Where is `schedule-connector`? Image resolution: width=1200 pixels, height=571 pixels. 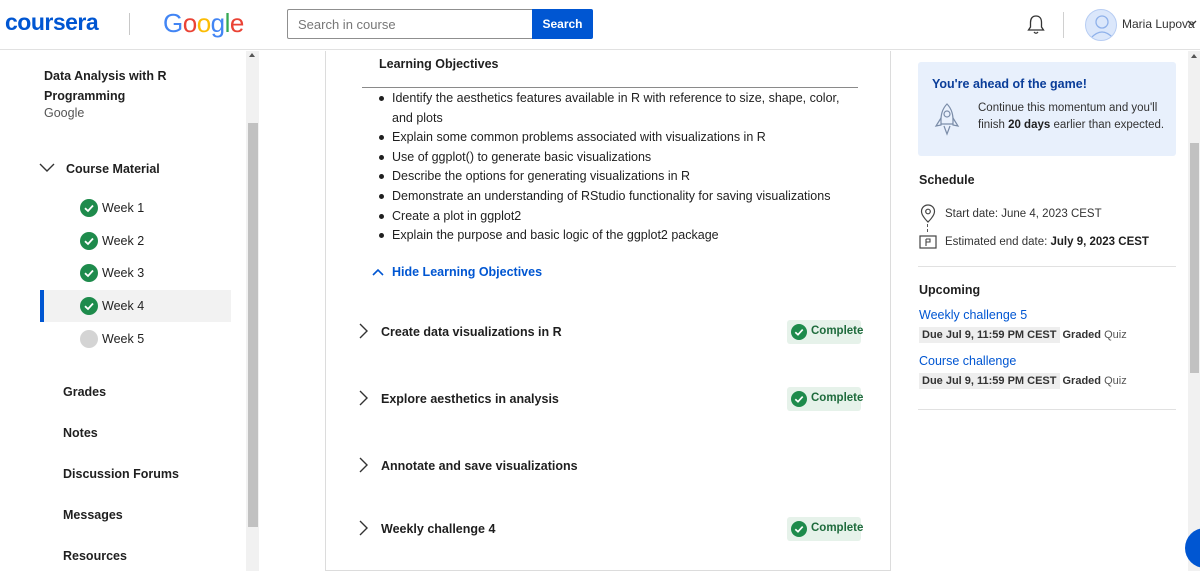 schedule-connector is located at coordinates (927, 228).